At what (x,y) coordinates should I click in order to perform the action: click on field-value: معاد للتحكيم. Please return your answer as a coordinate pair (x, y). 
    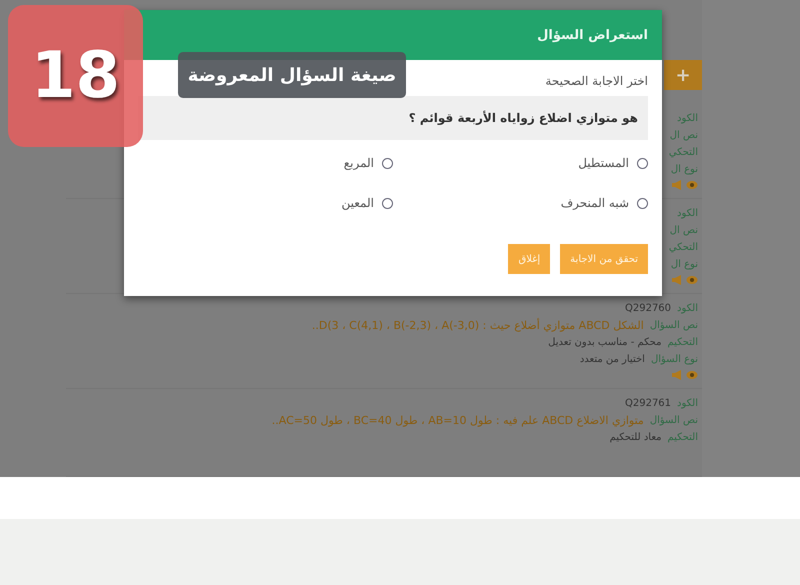
    Looking at the image, I should click on (636, 437).